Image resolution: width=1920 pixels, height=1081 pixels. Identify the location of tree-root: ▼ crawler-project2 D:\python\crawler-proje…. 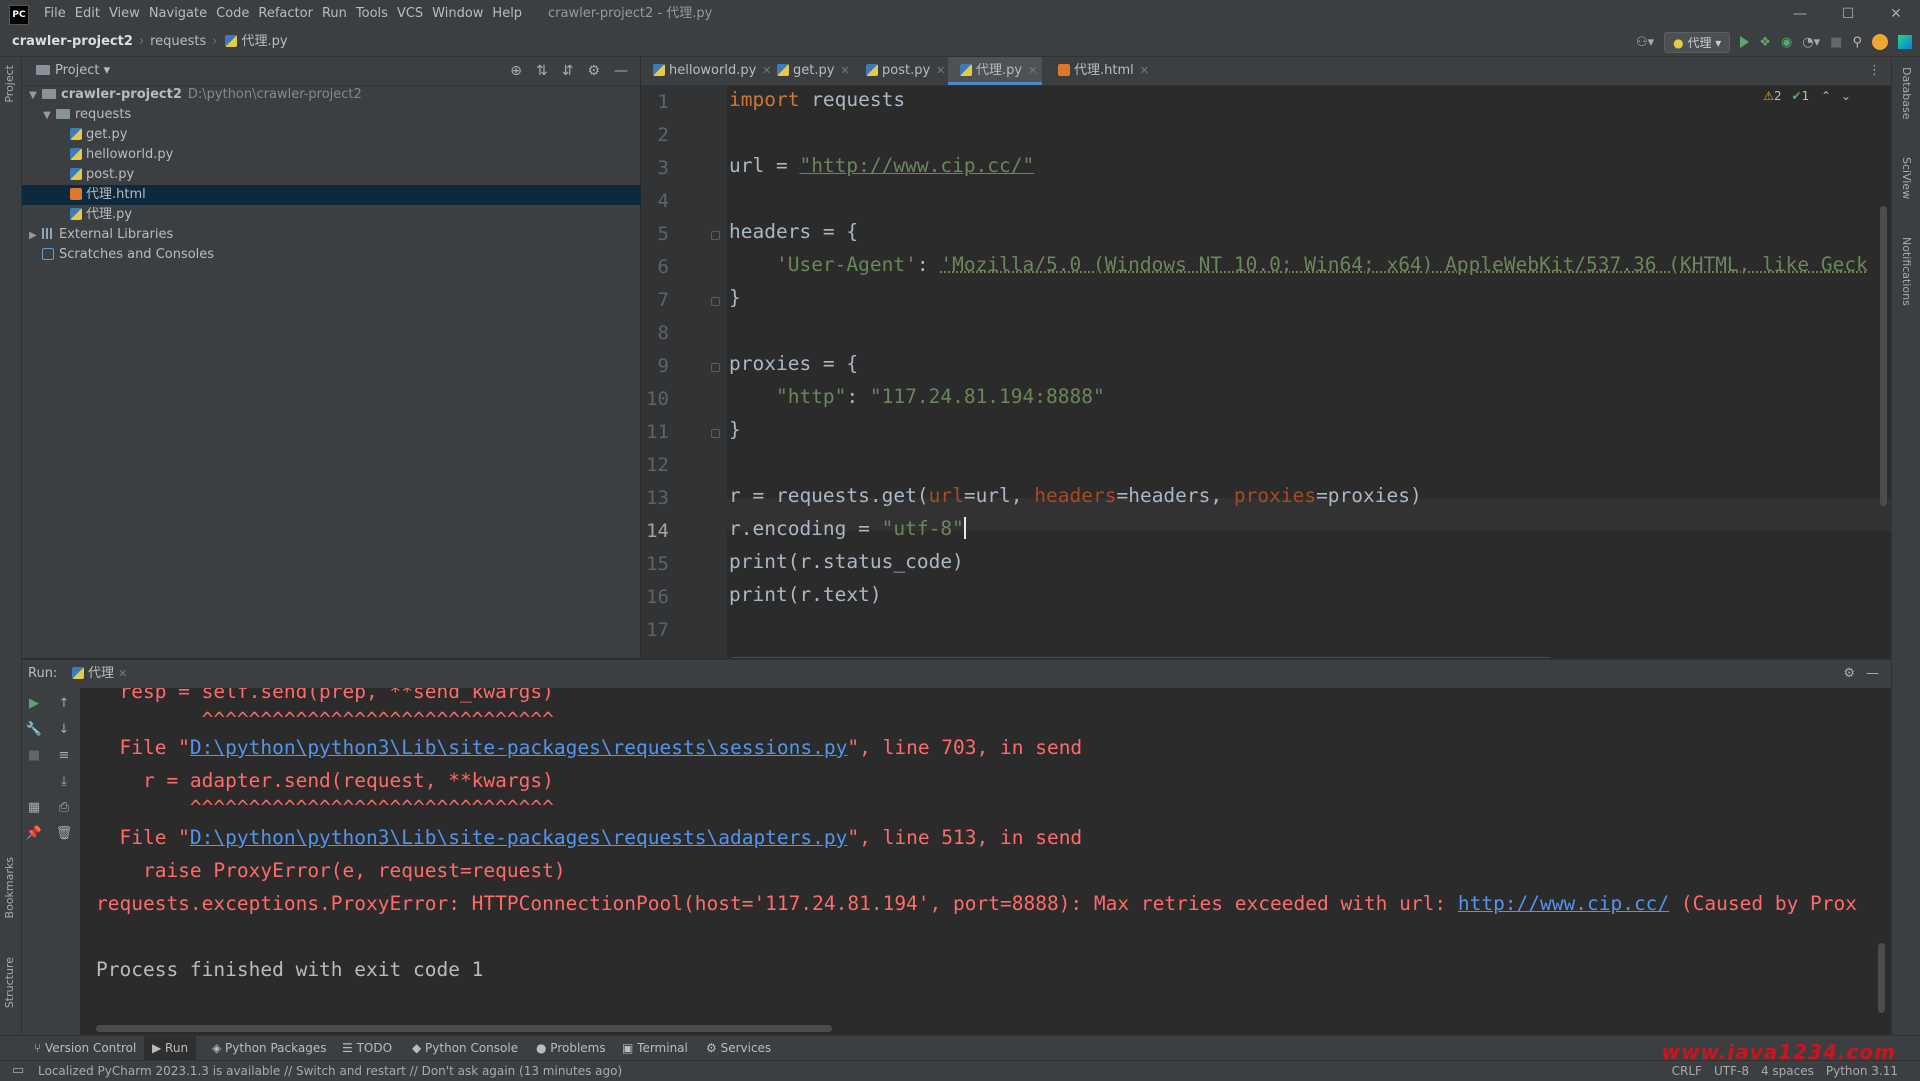
(333, 95).